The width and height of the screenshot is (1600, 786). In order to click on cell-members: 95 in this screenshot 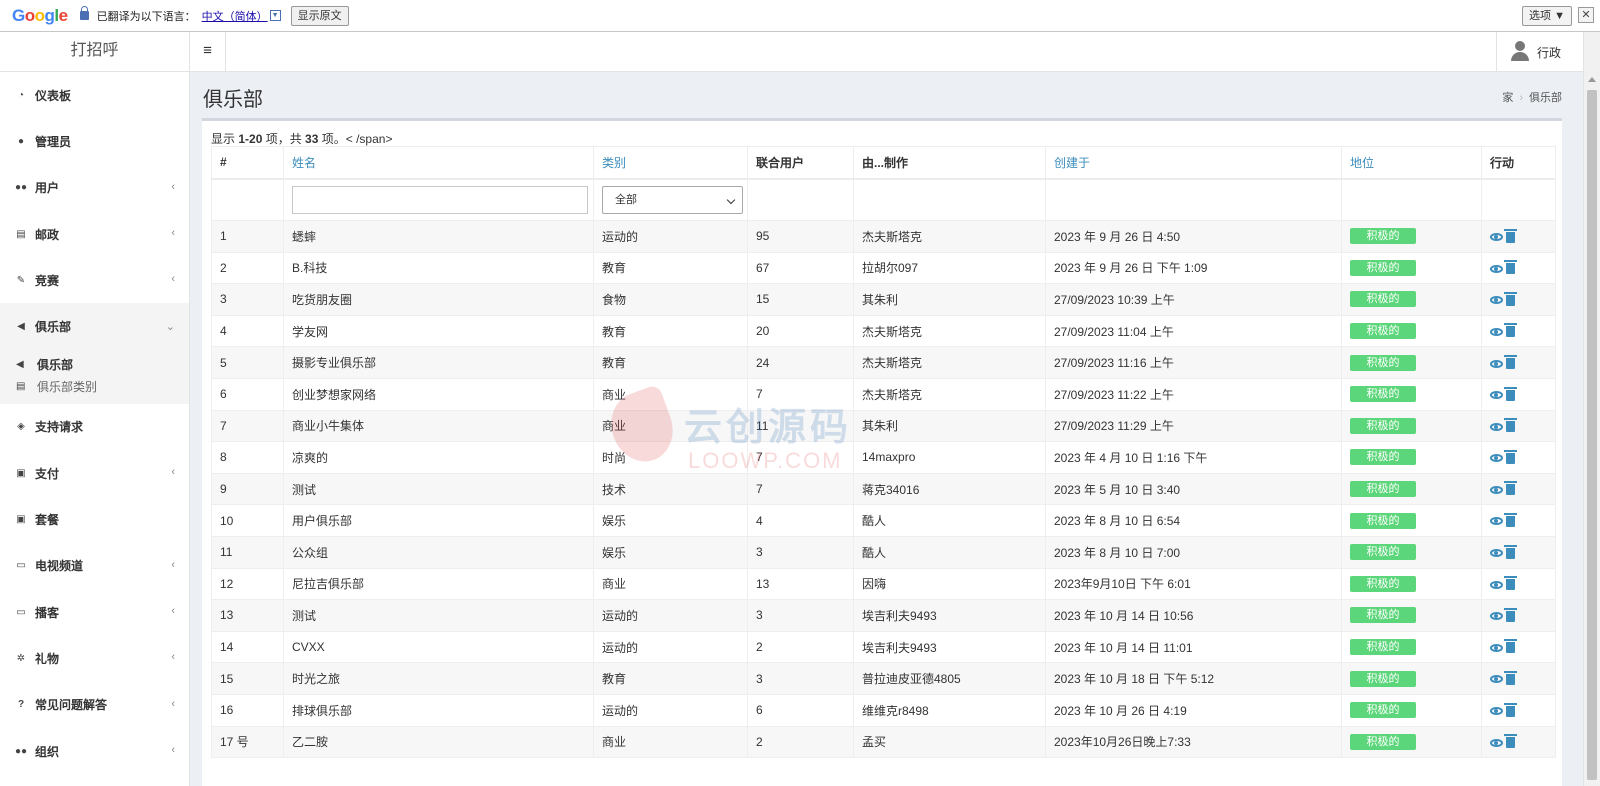, I will do `click(800, 236)`.